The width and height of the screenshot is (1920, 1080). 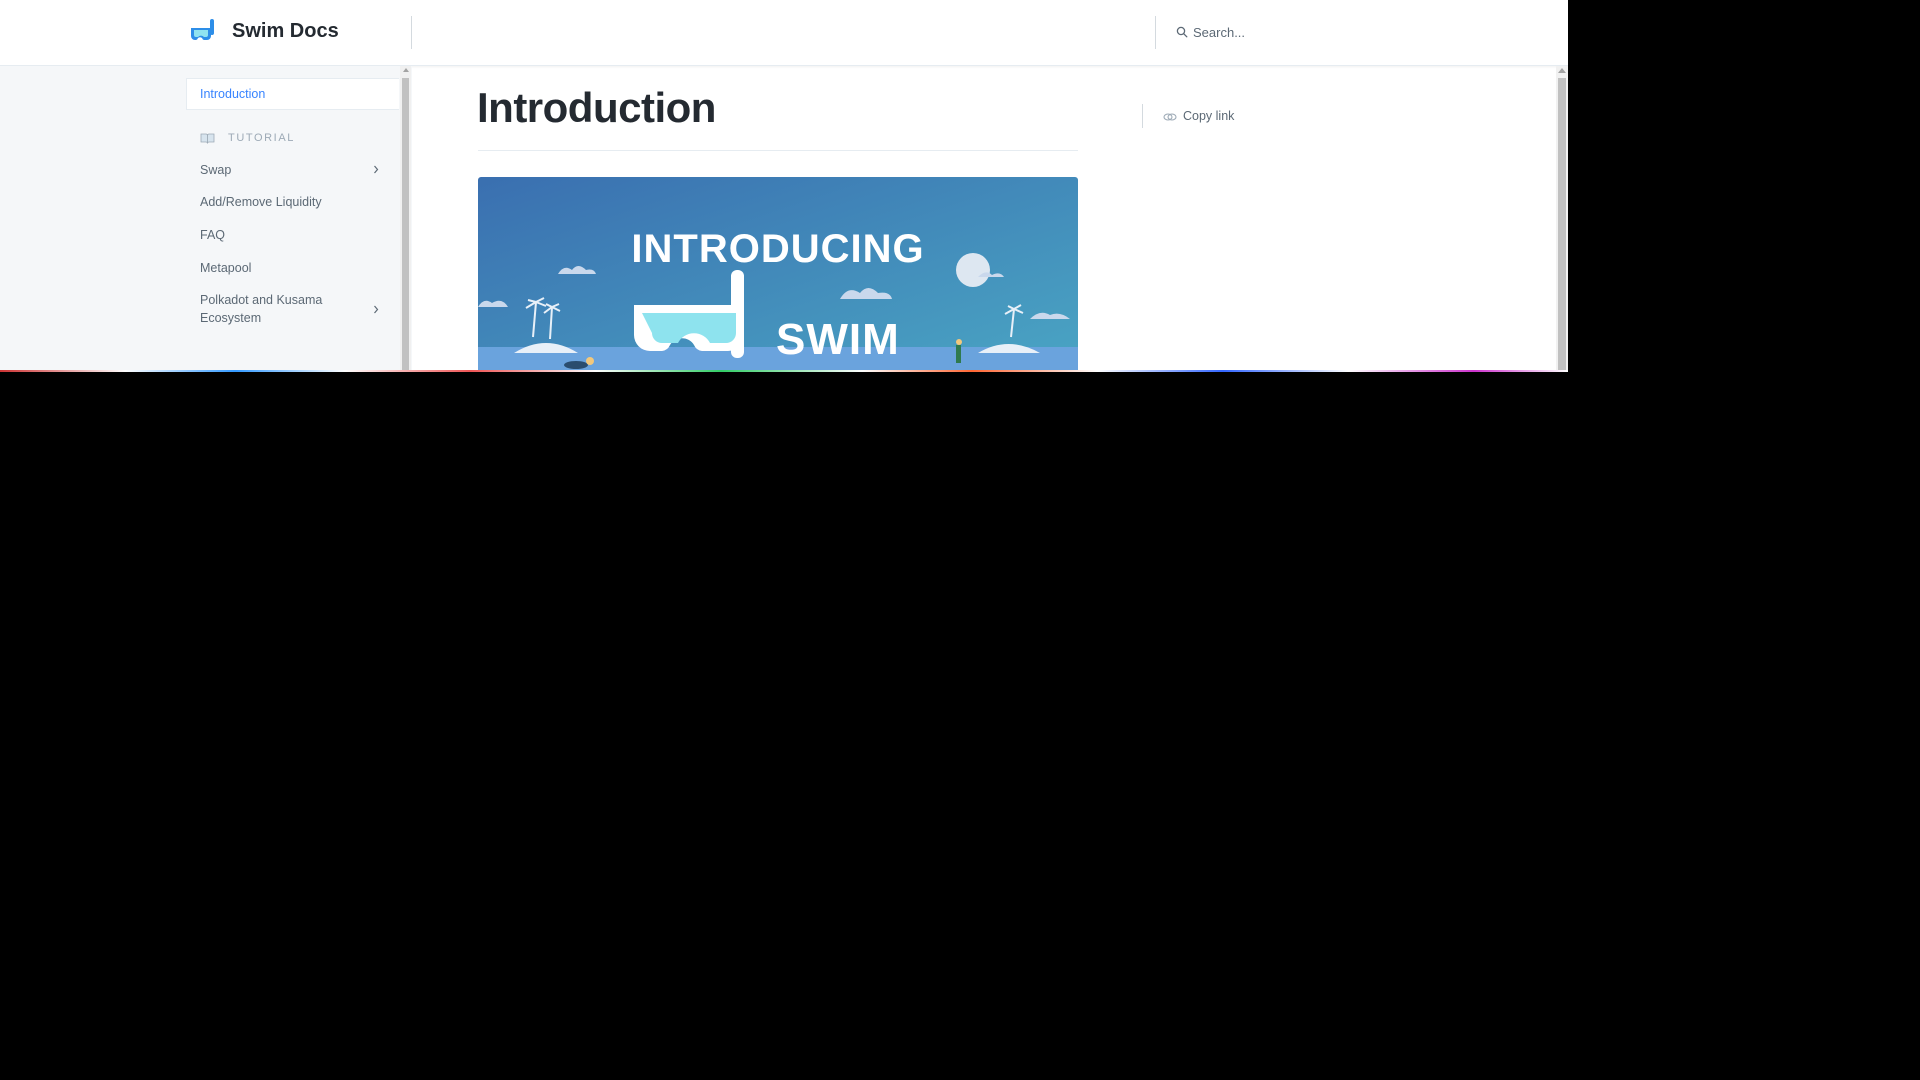 What do you see at coordinates (233, 94) in the screenshot?
I see `sidebar-item-label: Introduction` at bounding box center [233, 94].